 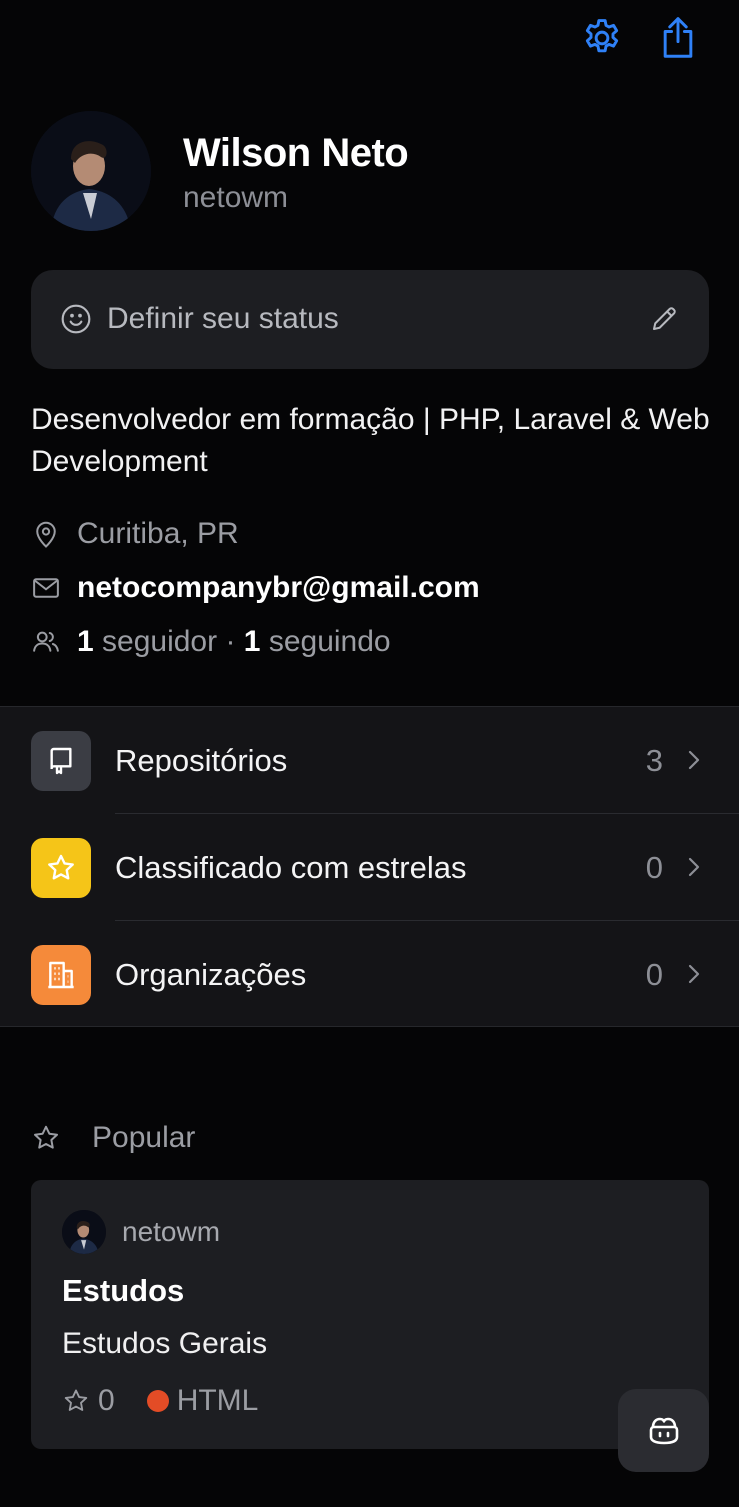 I want to click on location-row: Curitiba, PR, so click(x=135, y=534).